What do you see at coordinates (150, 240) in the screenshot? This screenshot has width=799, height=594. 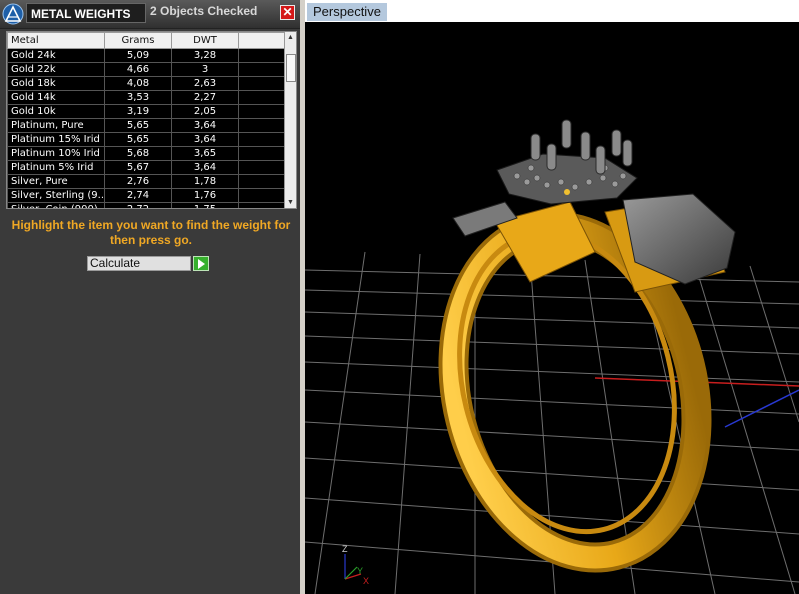 I see `instruction-line-2: then press go.` at bounding box center [150, 240].